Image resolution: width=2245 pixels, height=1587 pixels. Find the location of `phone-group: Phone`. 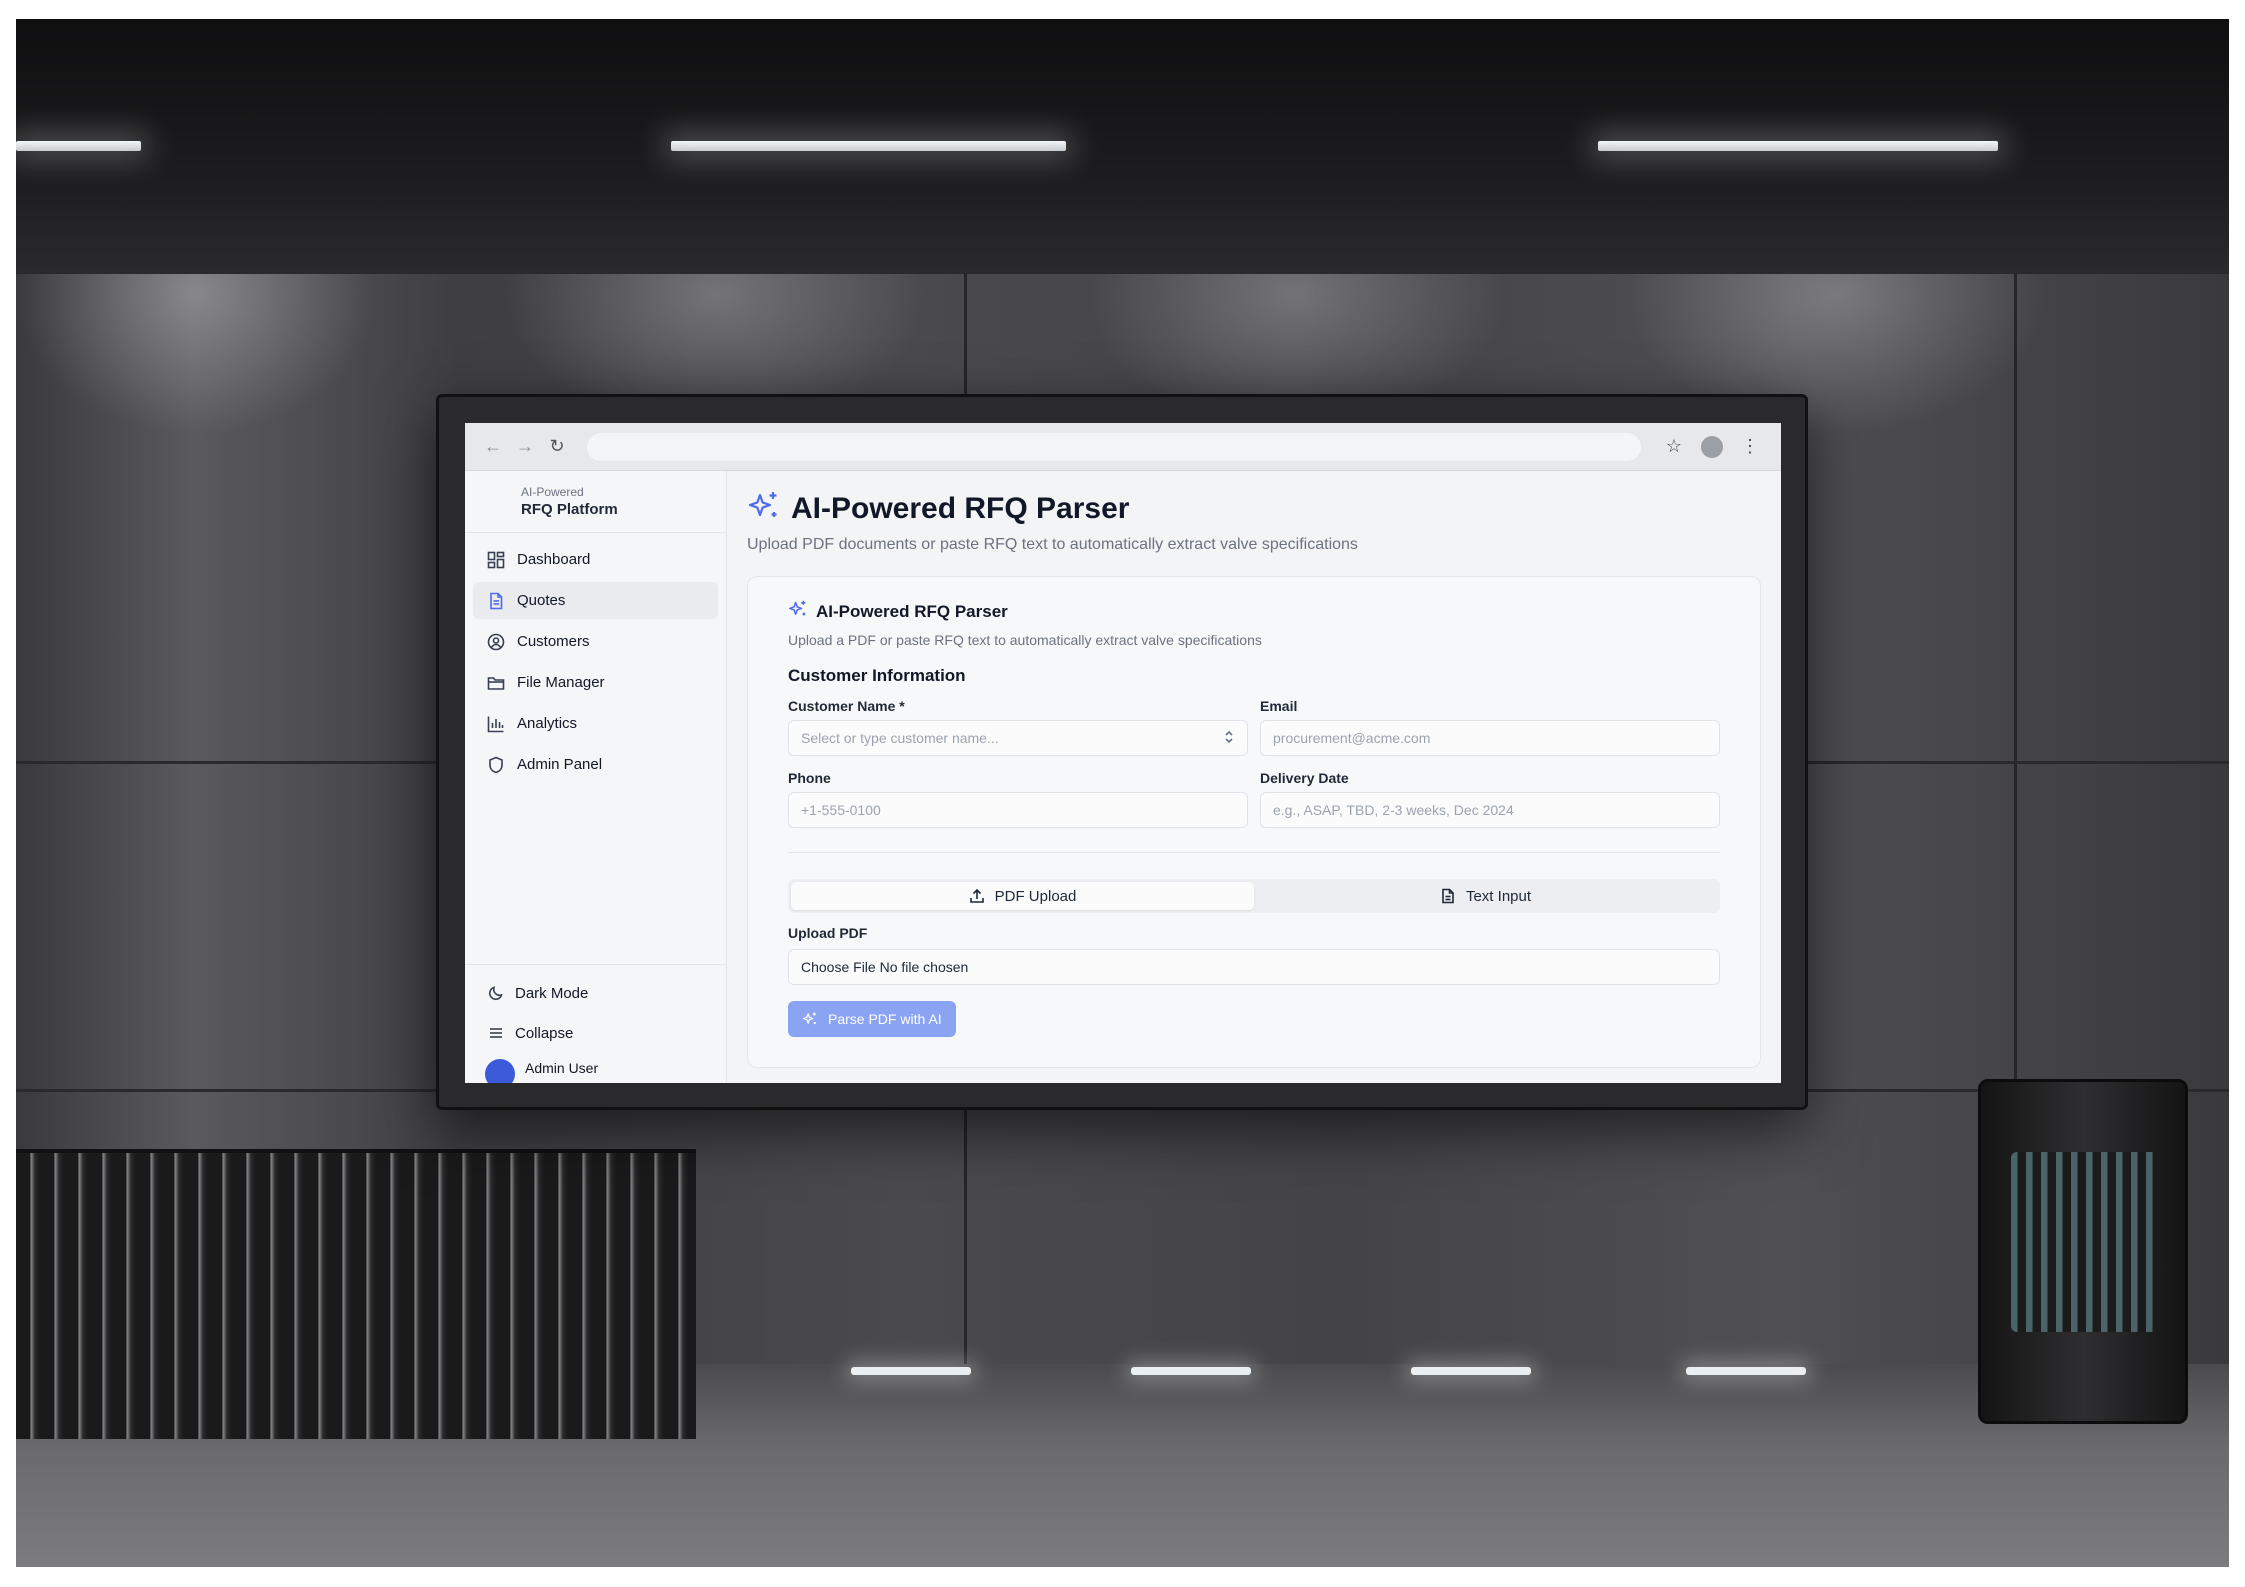

phone-group: Phone is located at coordinates (1018, 799).